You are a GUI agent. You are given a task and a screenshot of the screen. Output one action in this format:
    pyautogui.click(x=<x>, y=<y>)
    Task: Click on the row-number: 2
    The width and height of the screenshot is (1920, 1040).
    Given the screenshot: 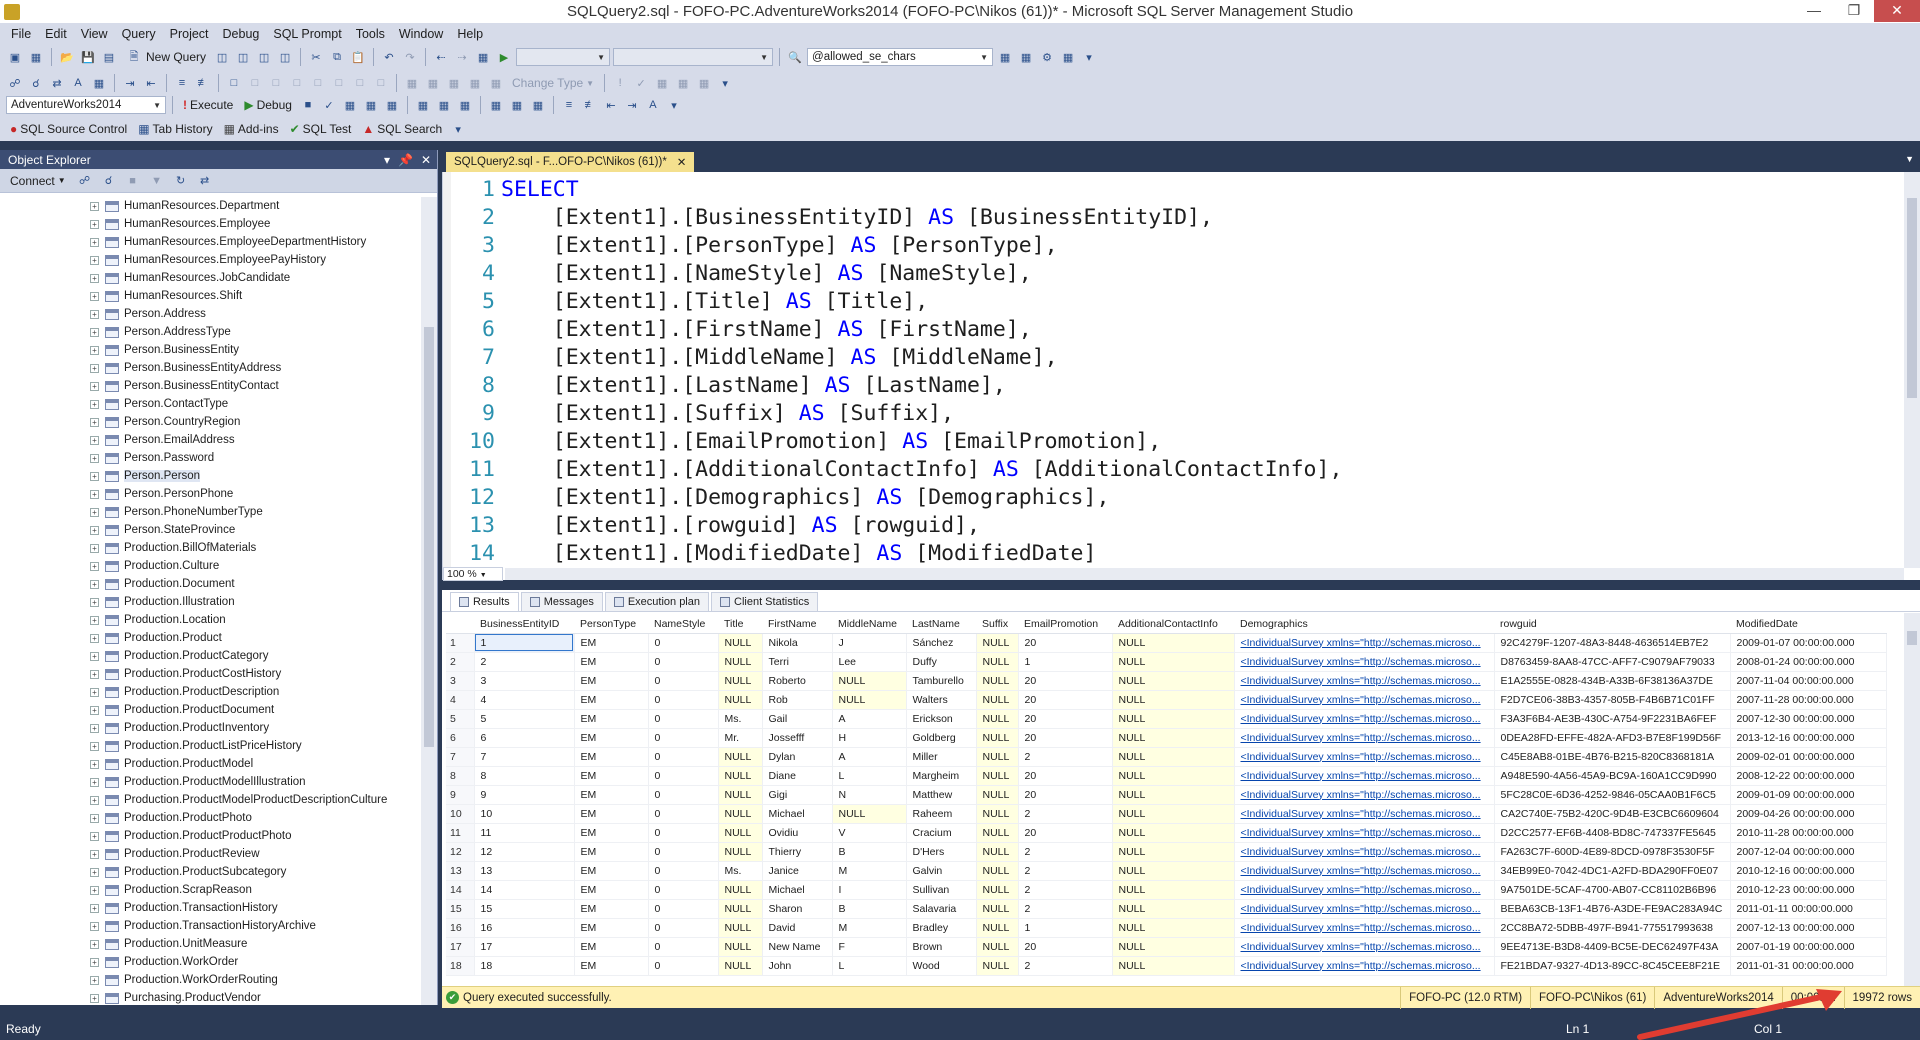 What is the action you would take?
    pyautogui.click(x=460, y=662)
    